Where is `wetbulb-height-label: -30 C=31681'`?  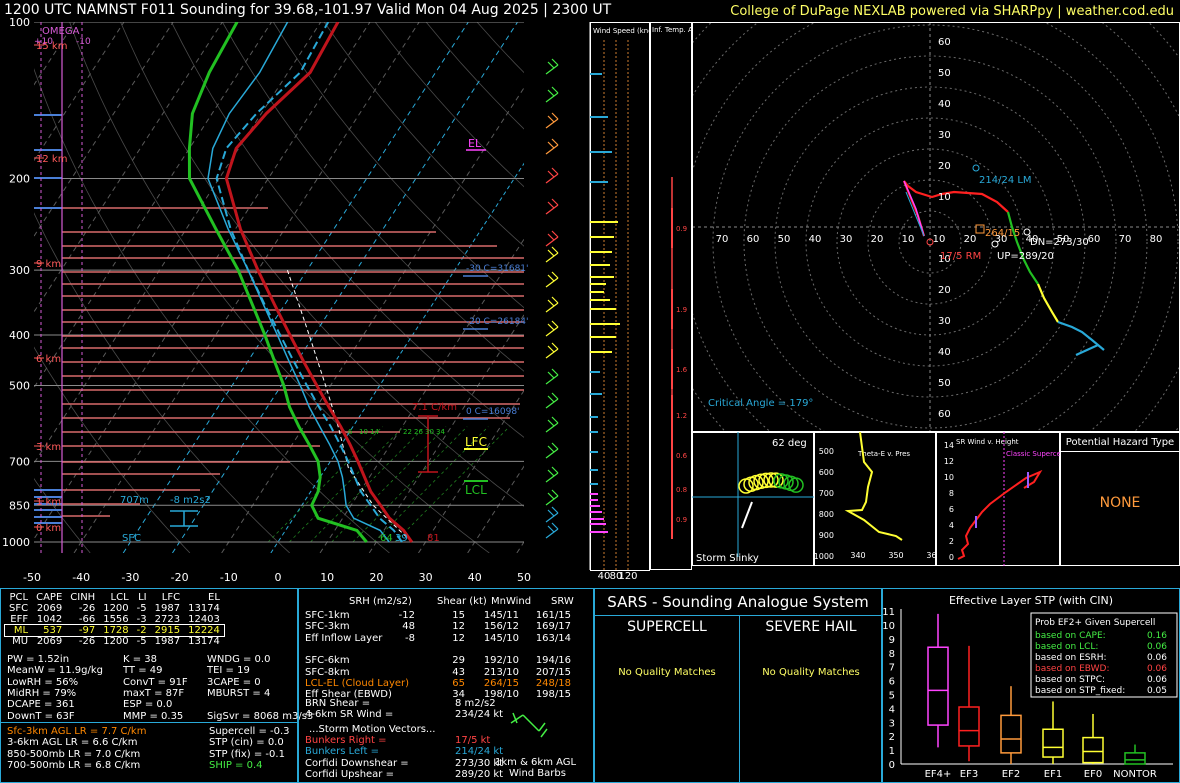
wetbulb-height-label: -30 C=31681' is located at coordinates (497, 269).